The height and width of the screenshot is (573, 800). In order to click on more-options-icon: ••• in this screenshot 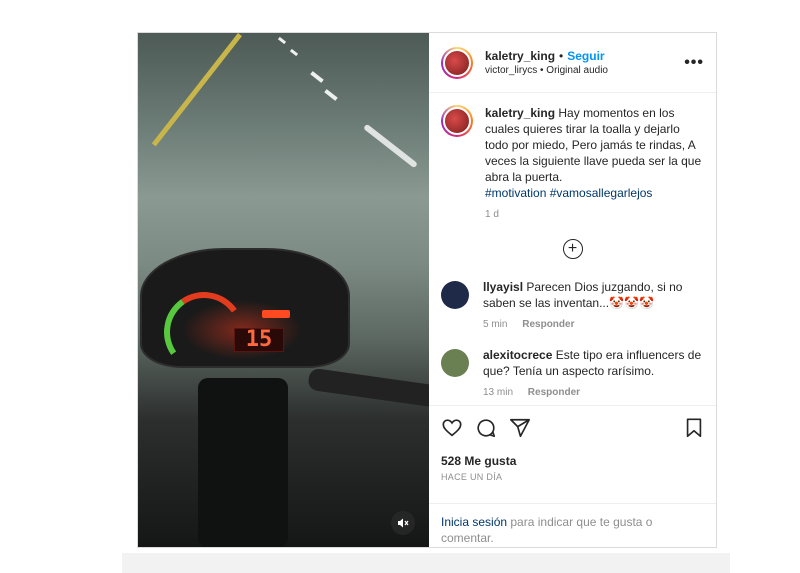, I will do `click(694, 63)`.